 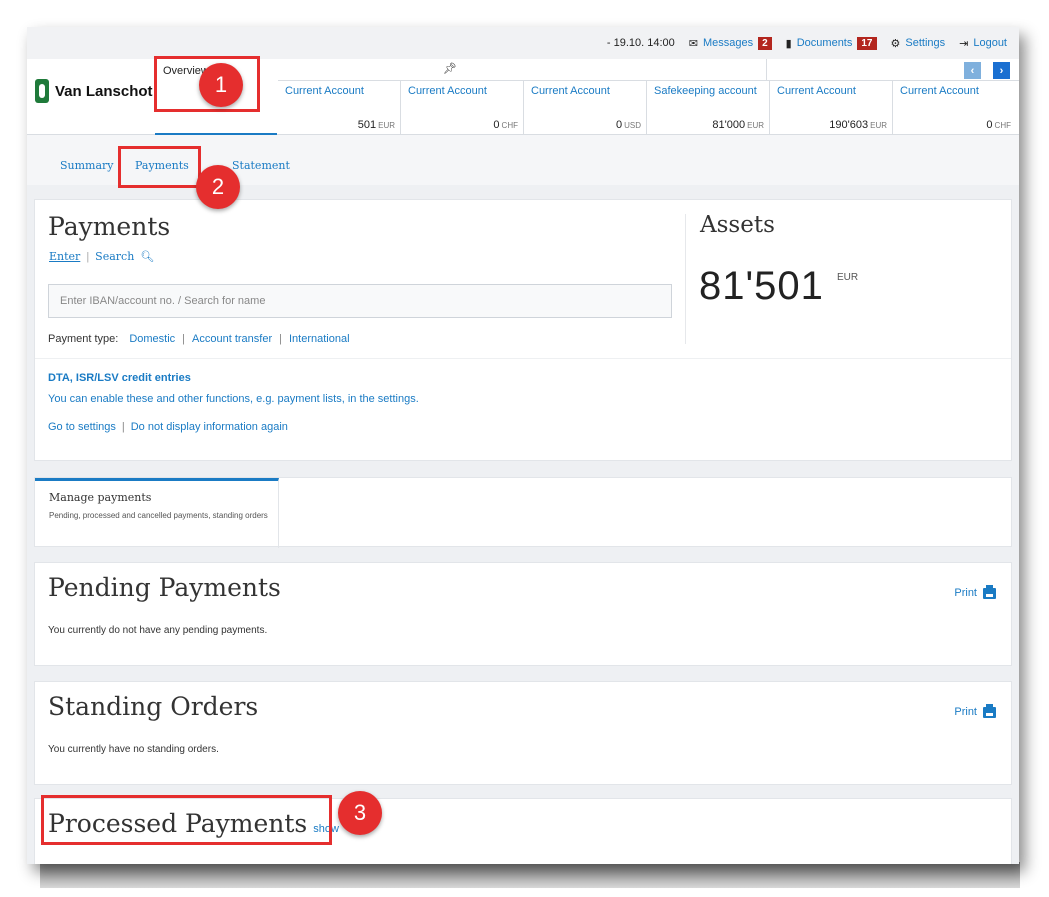 I want to click on pending-print-button: Print, so click(x=975, y=591).